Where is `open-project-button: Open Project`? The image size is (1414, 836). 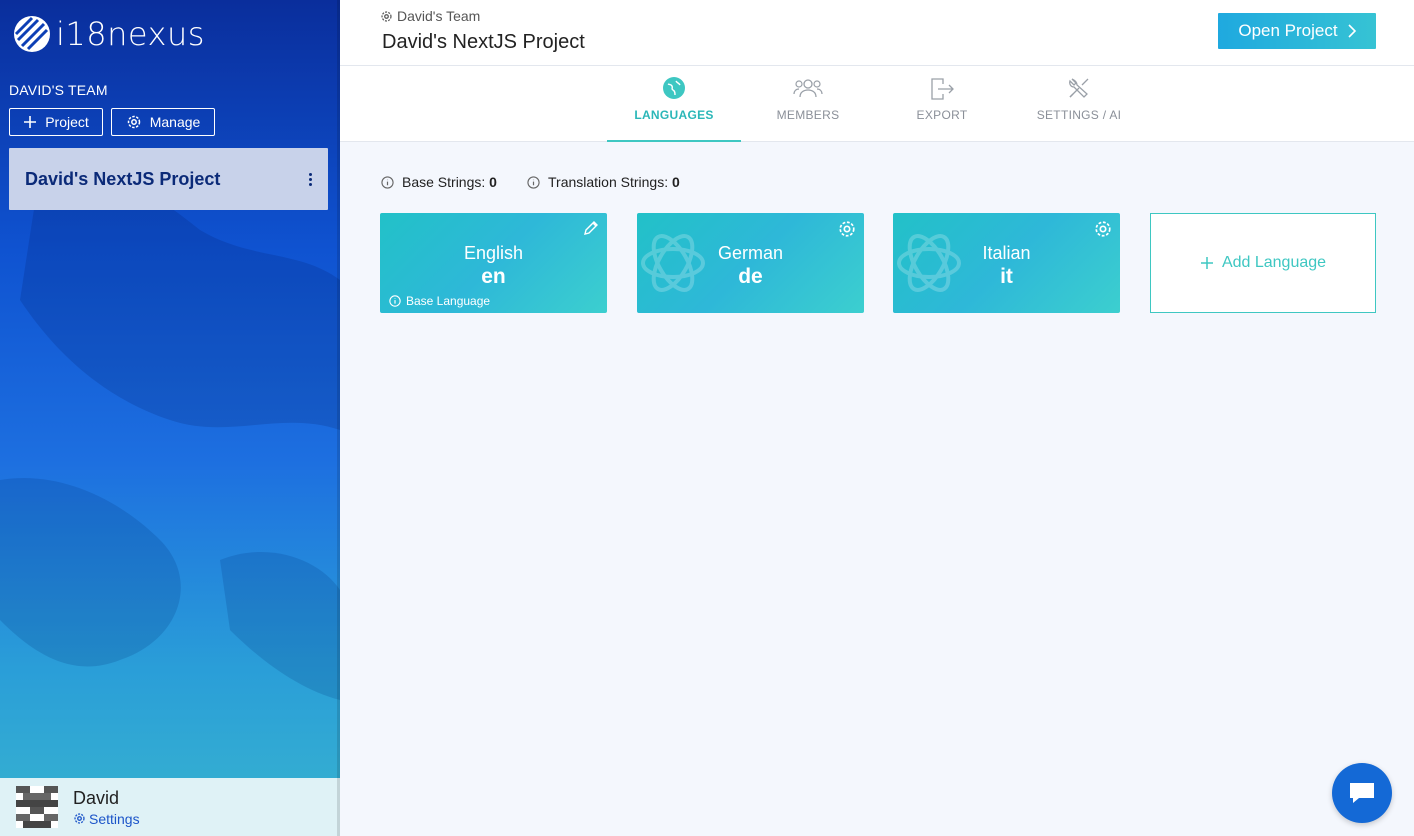
open-project-button: Open Project is located at coordinates (1297, 31).